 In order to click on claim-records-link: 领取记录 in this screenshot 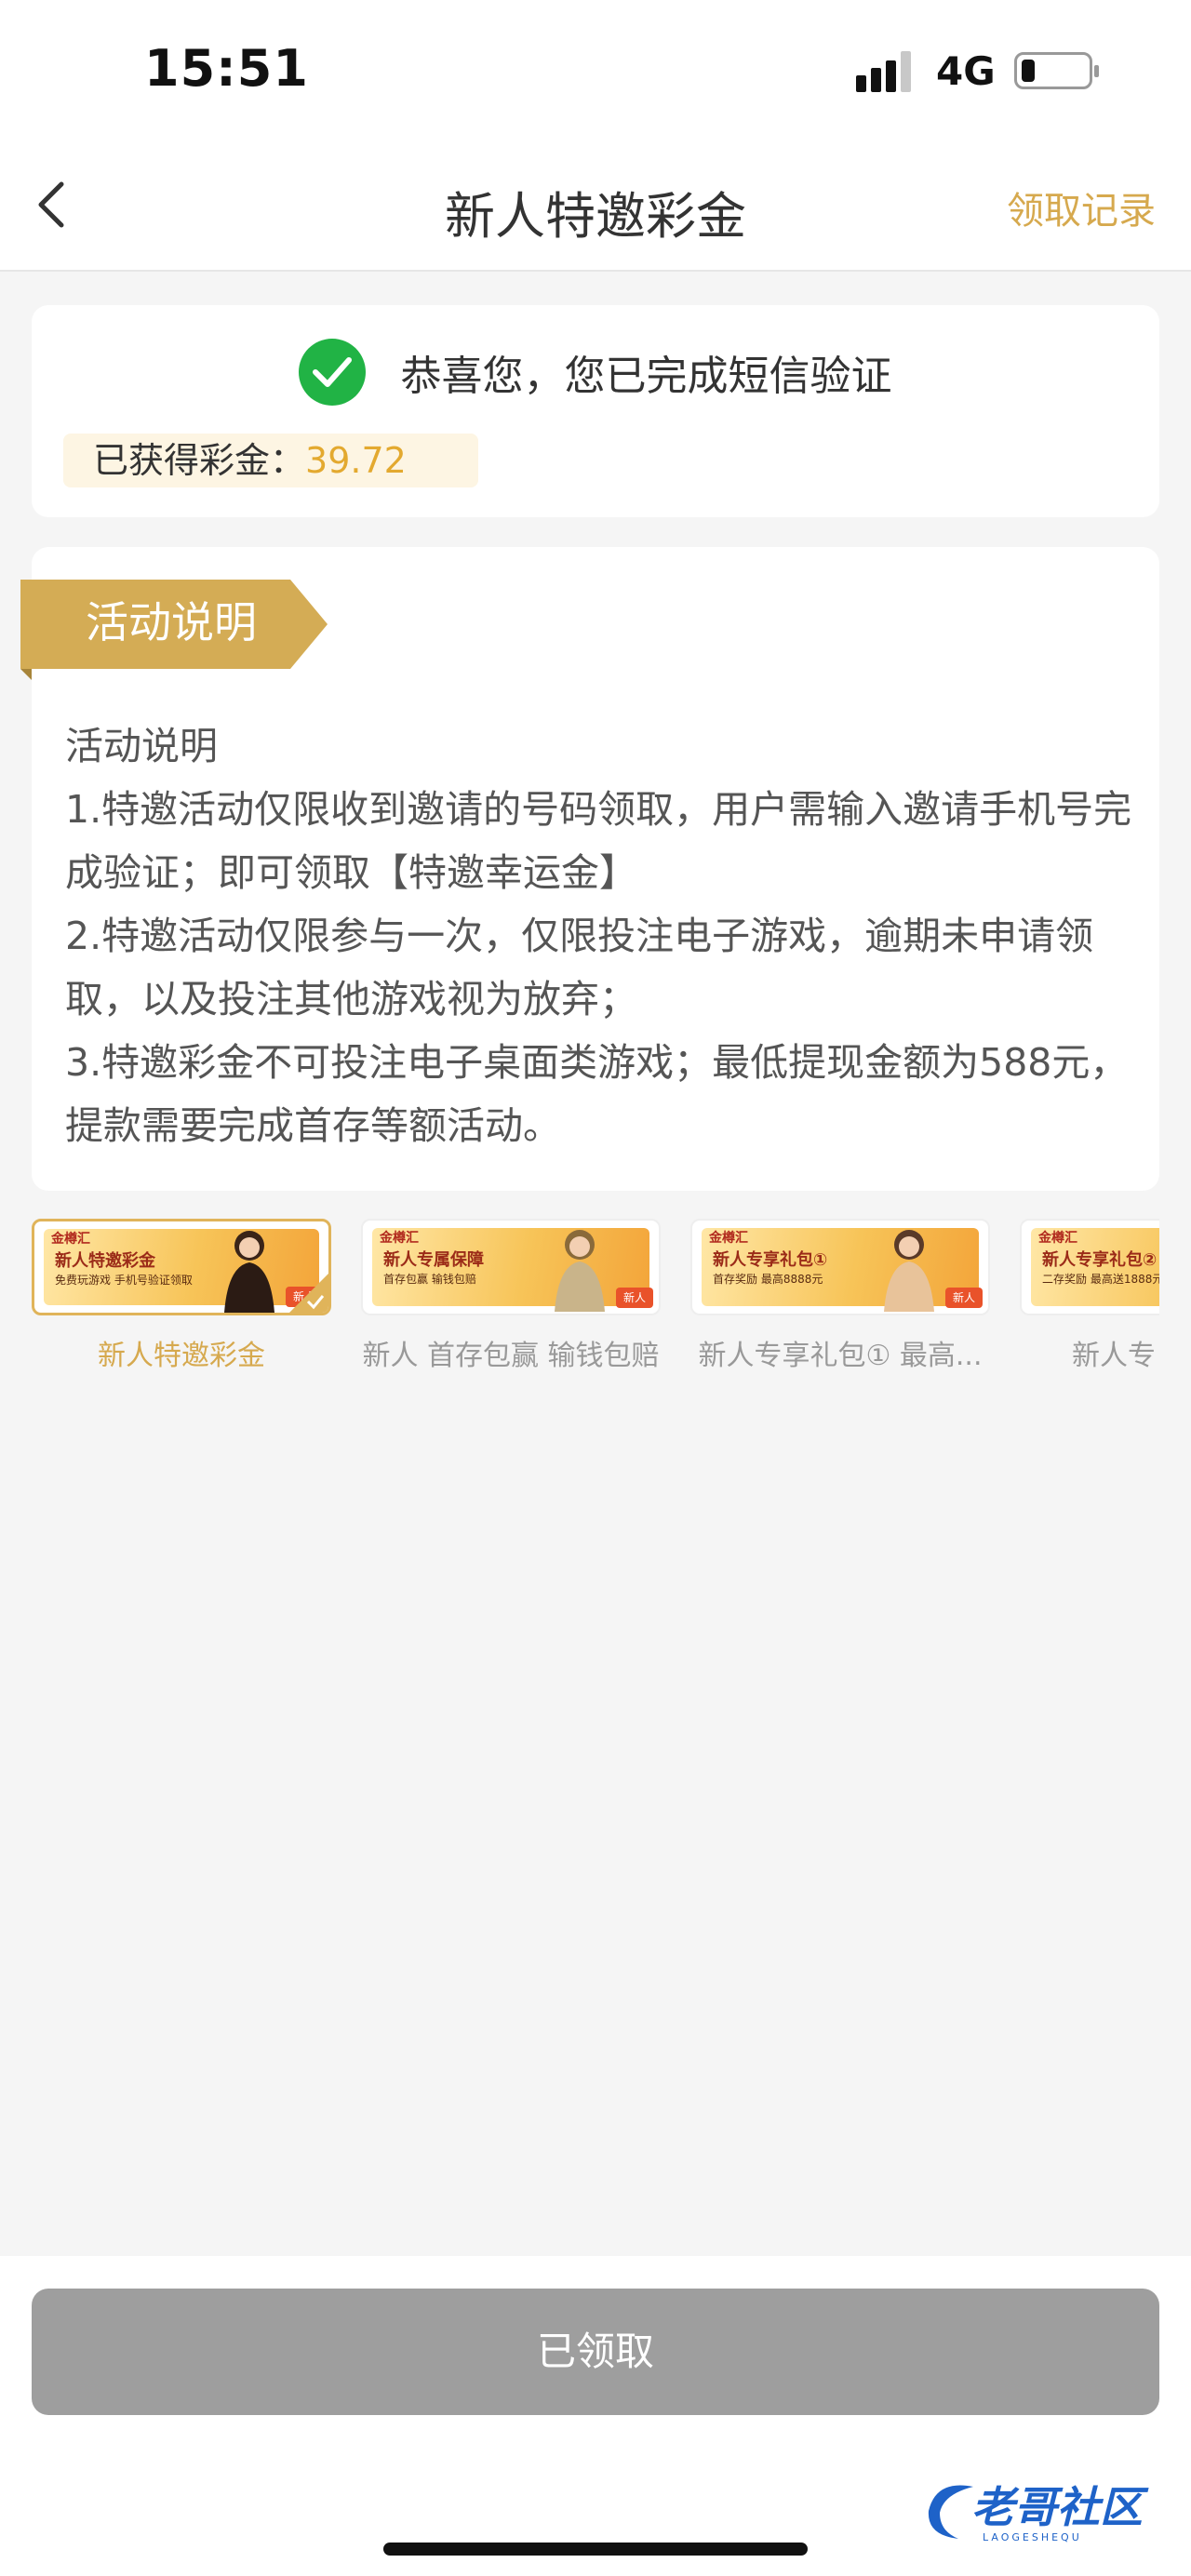, I will do `click(1081, 207)`.